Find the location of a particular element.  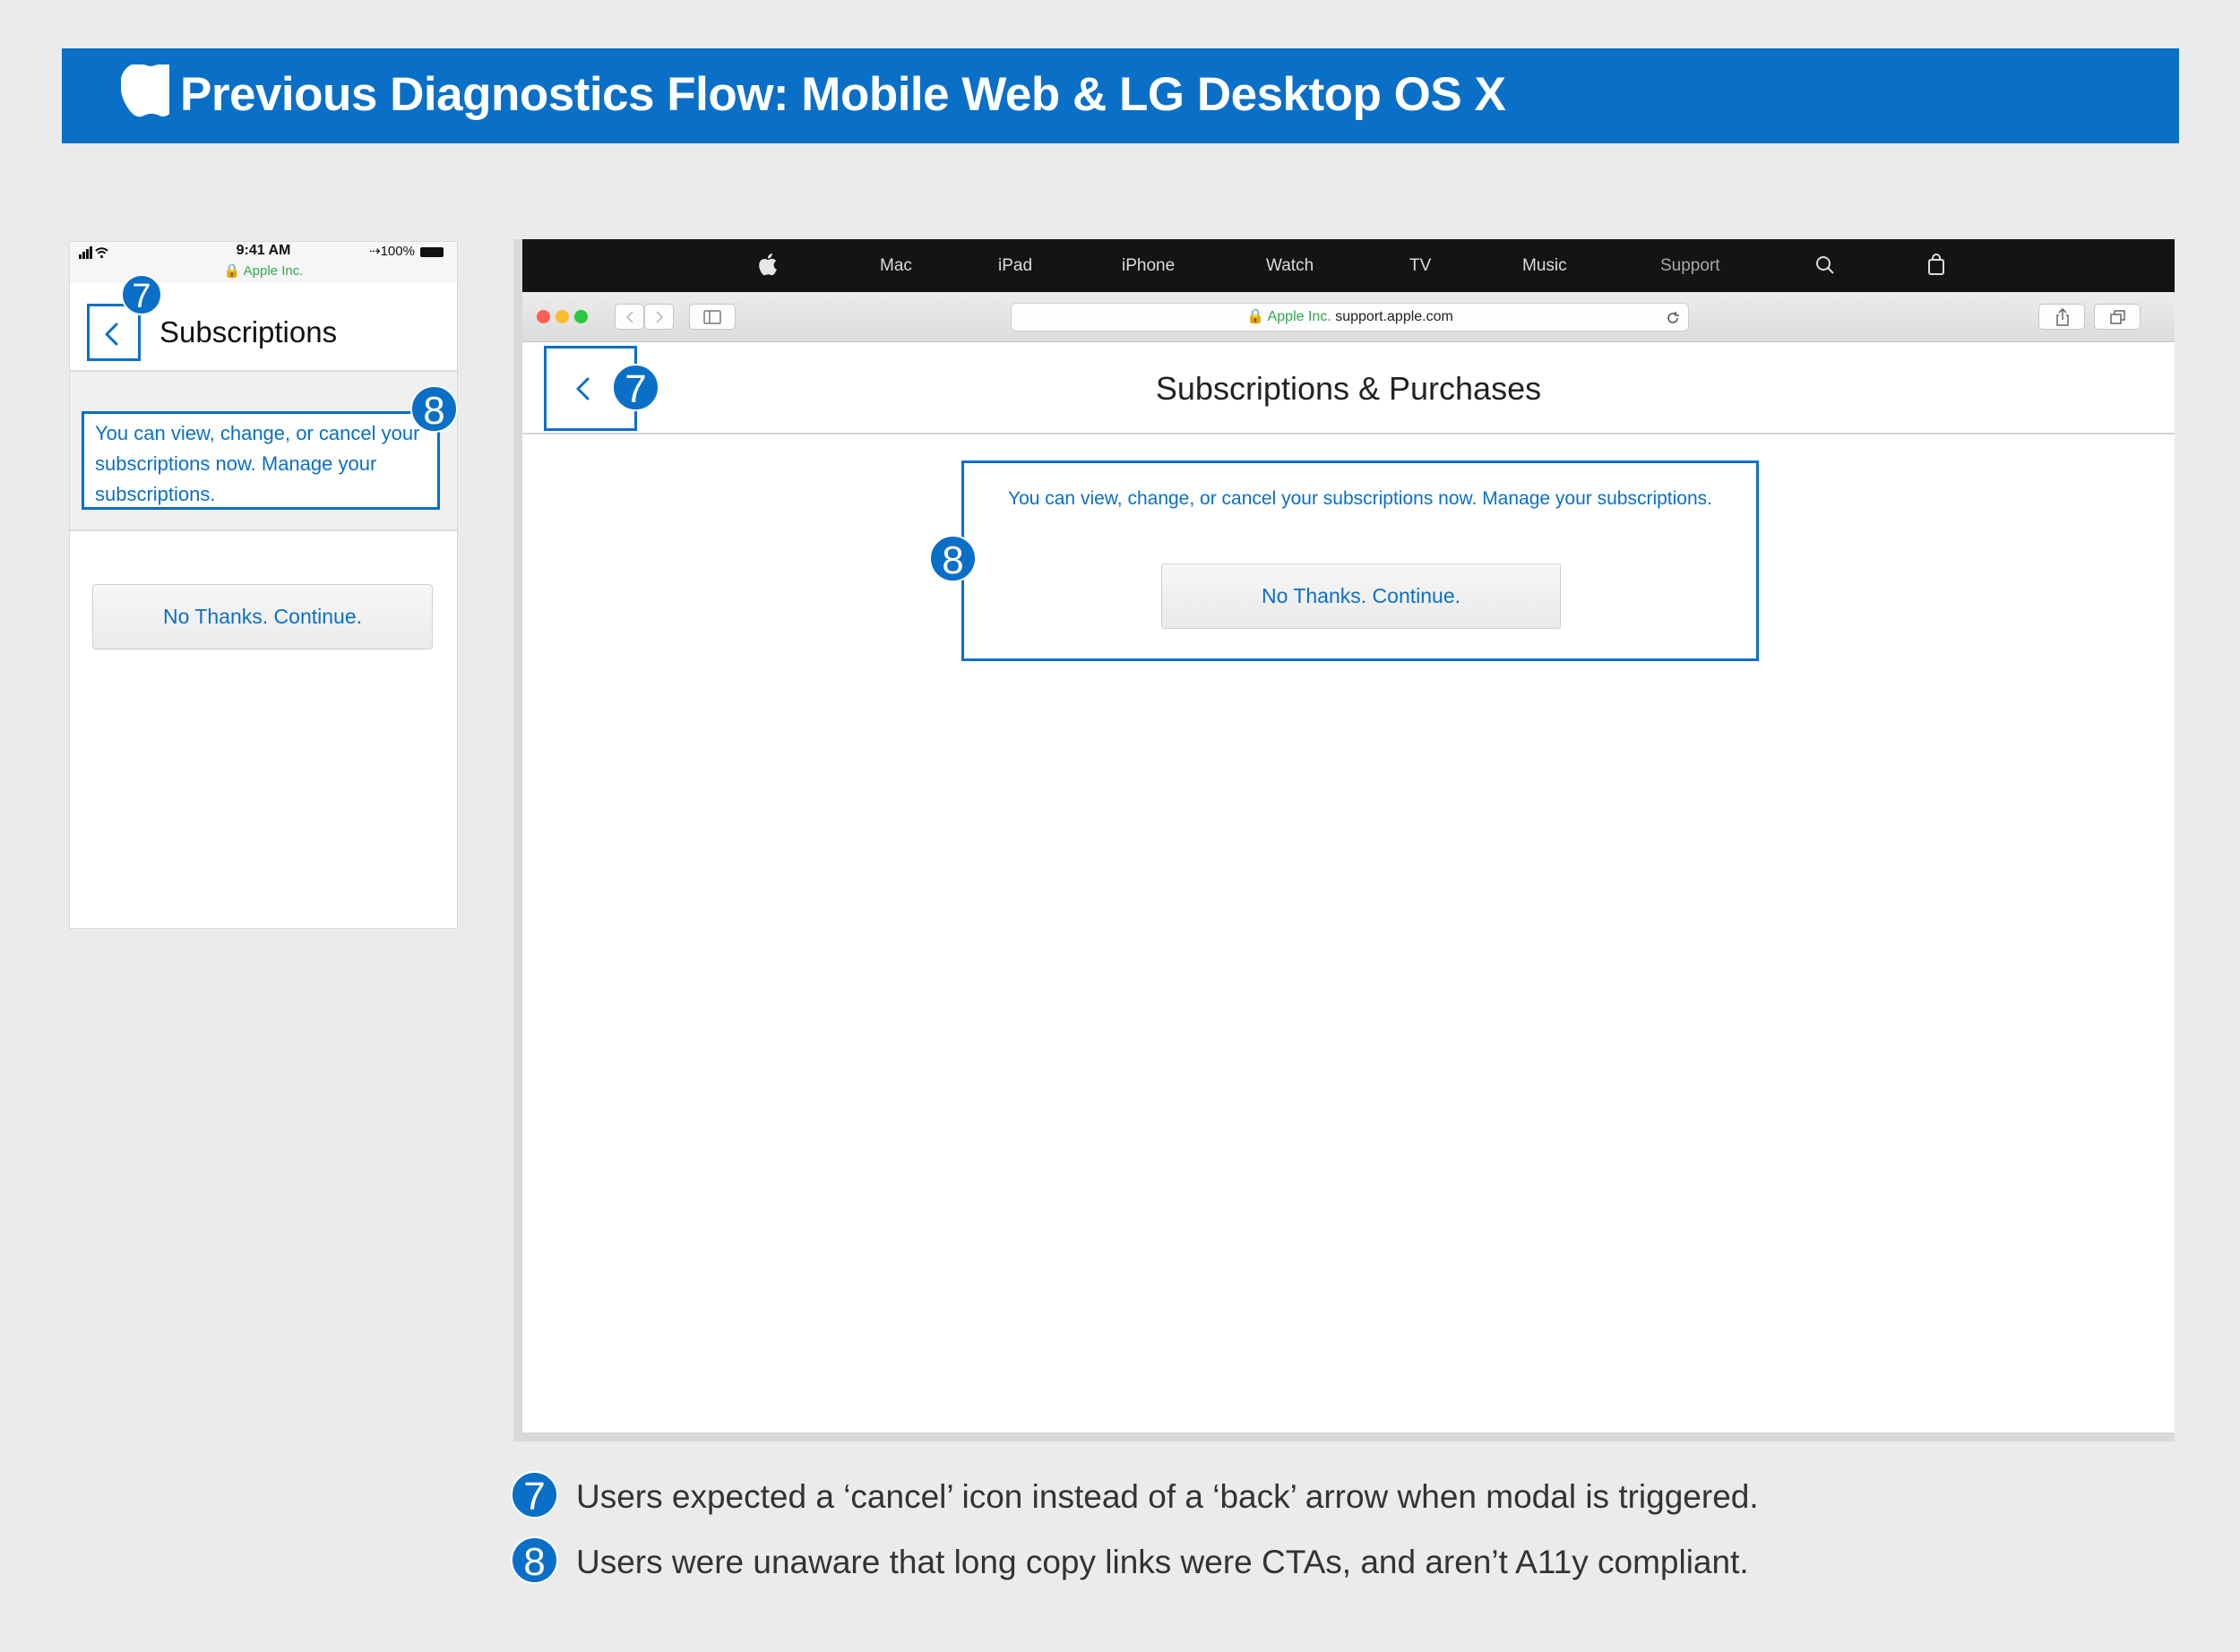

minimize-window-button is located at coordinates (562, 316).